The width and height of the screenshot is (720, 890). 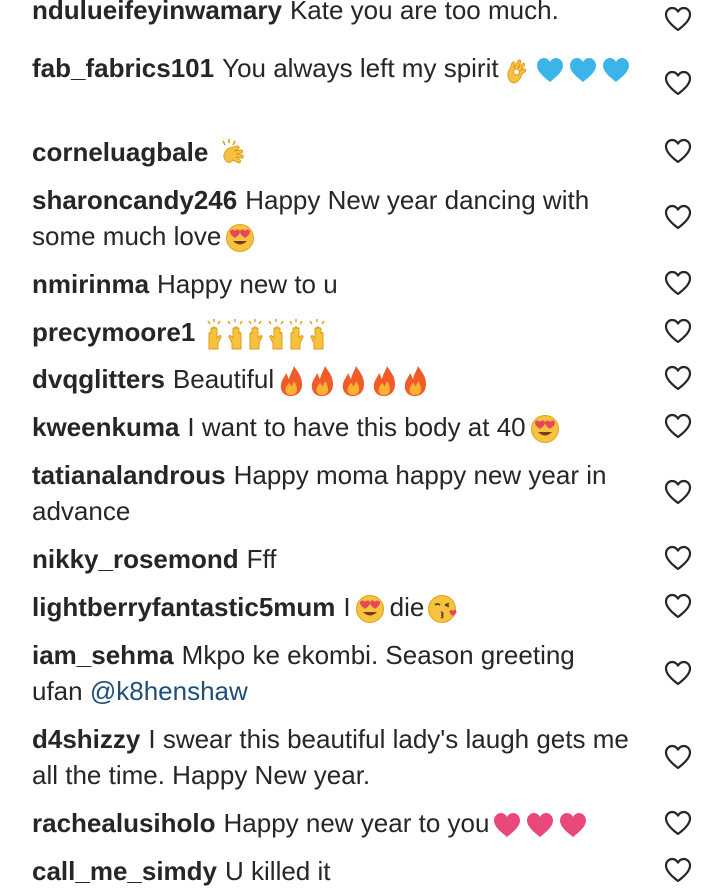 I want to click on comment-lightberryfantastic5mum: lightberryfantastic5mum Idie, so click(x=332, y=607).